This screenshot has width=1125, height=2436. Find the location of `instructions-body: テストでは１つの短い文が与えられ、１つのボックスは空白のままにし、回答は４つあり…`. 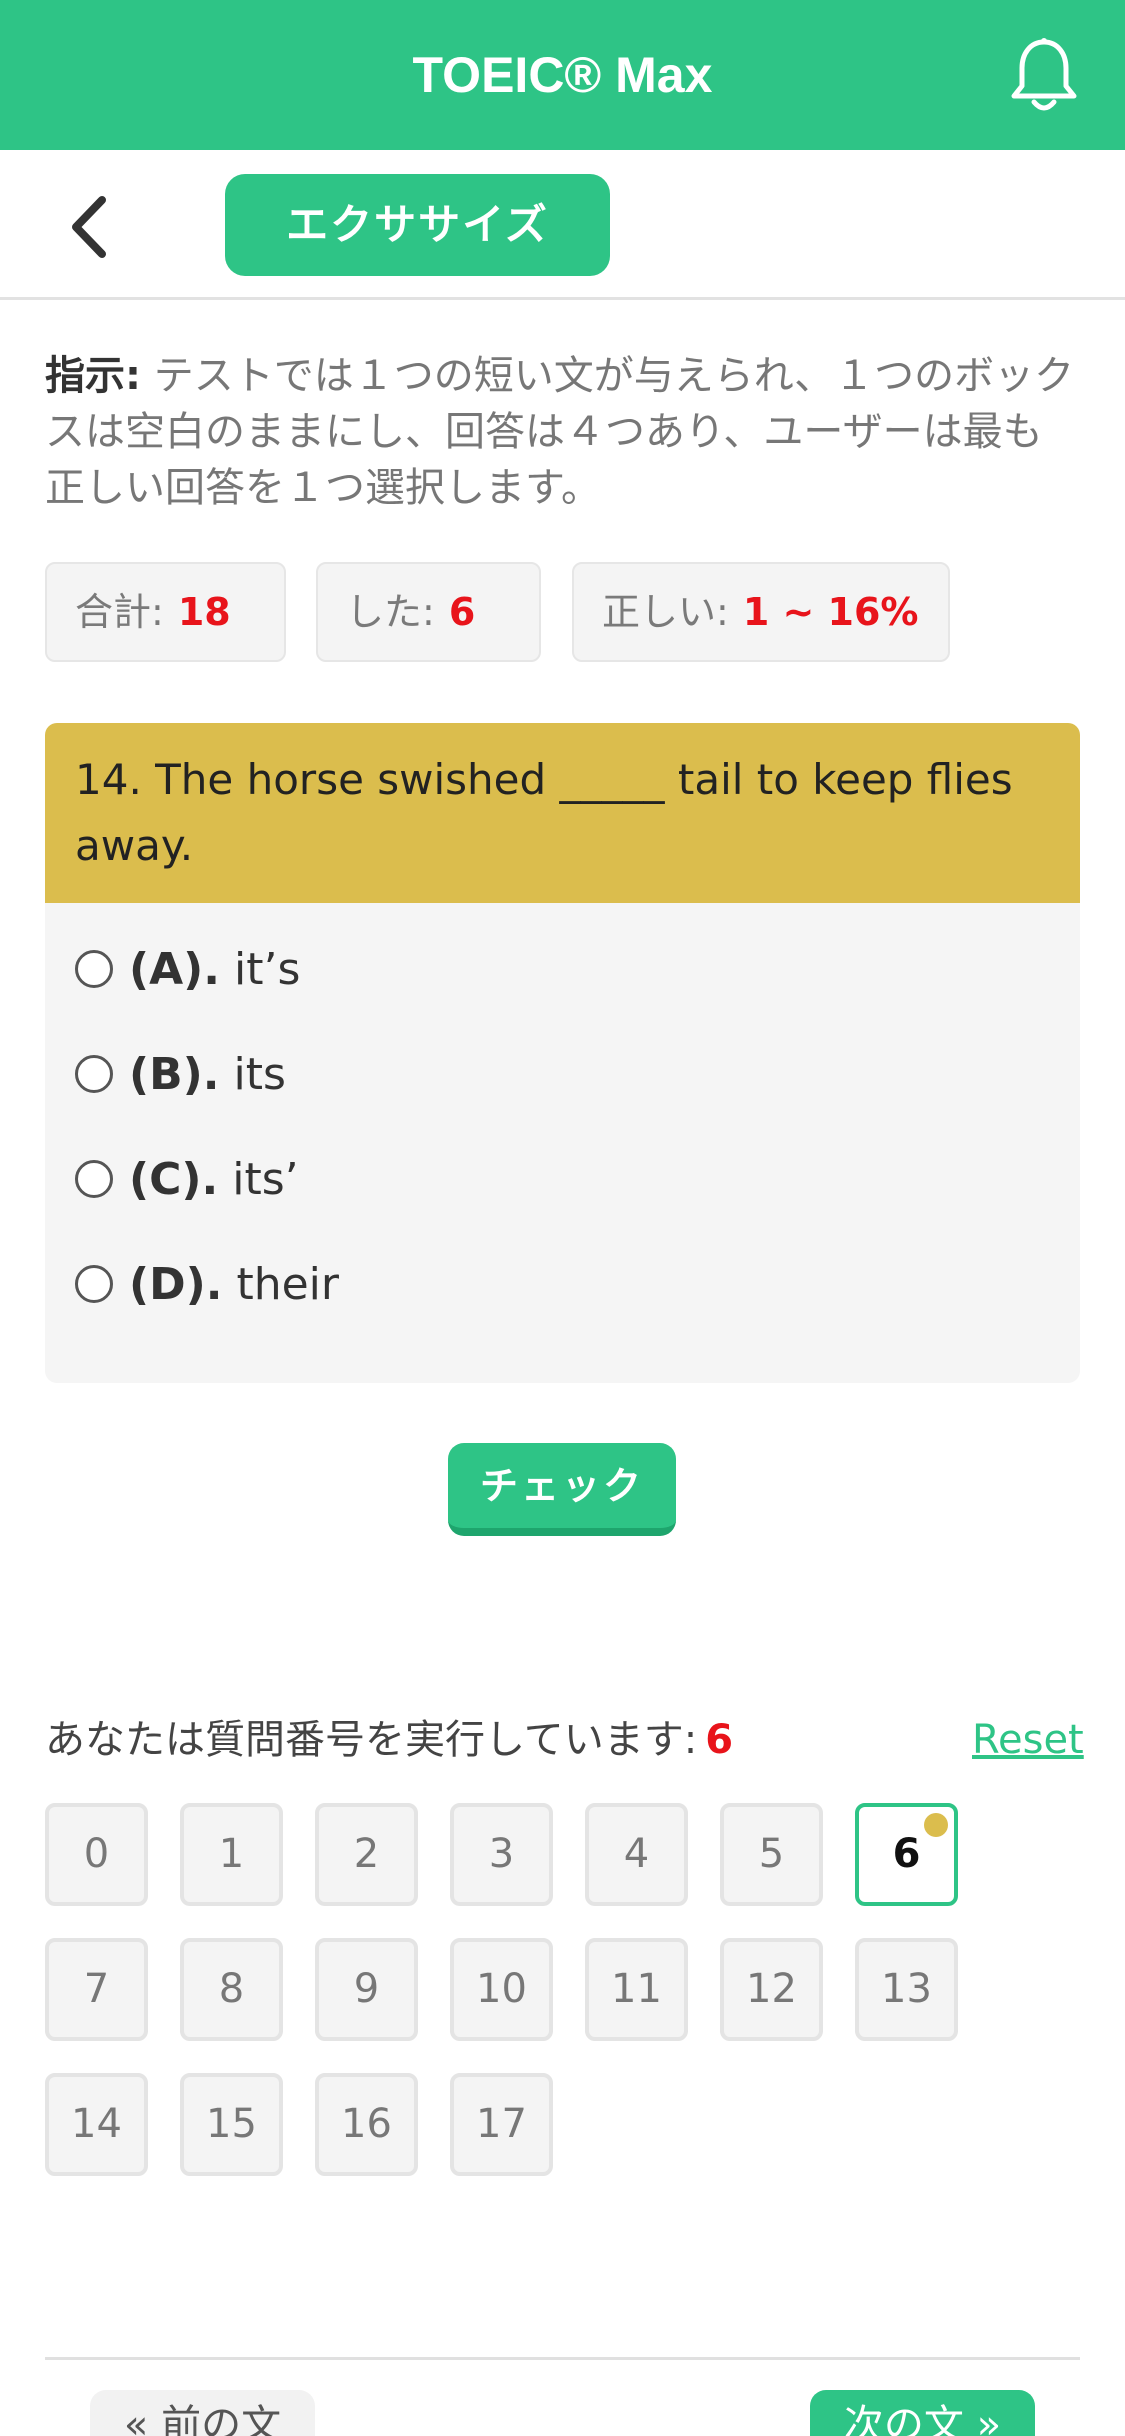

instructions-body: テストでは１つの短い文が与えられ、１つのボックスは空白のままにし、回答は４つあり… is located at coordinates (560, 432).